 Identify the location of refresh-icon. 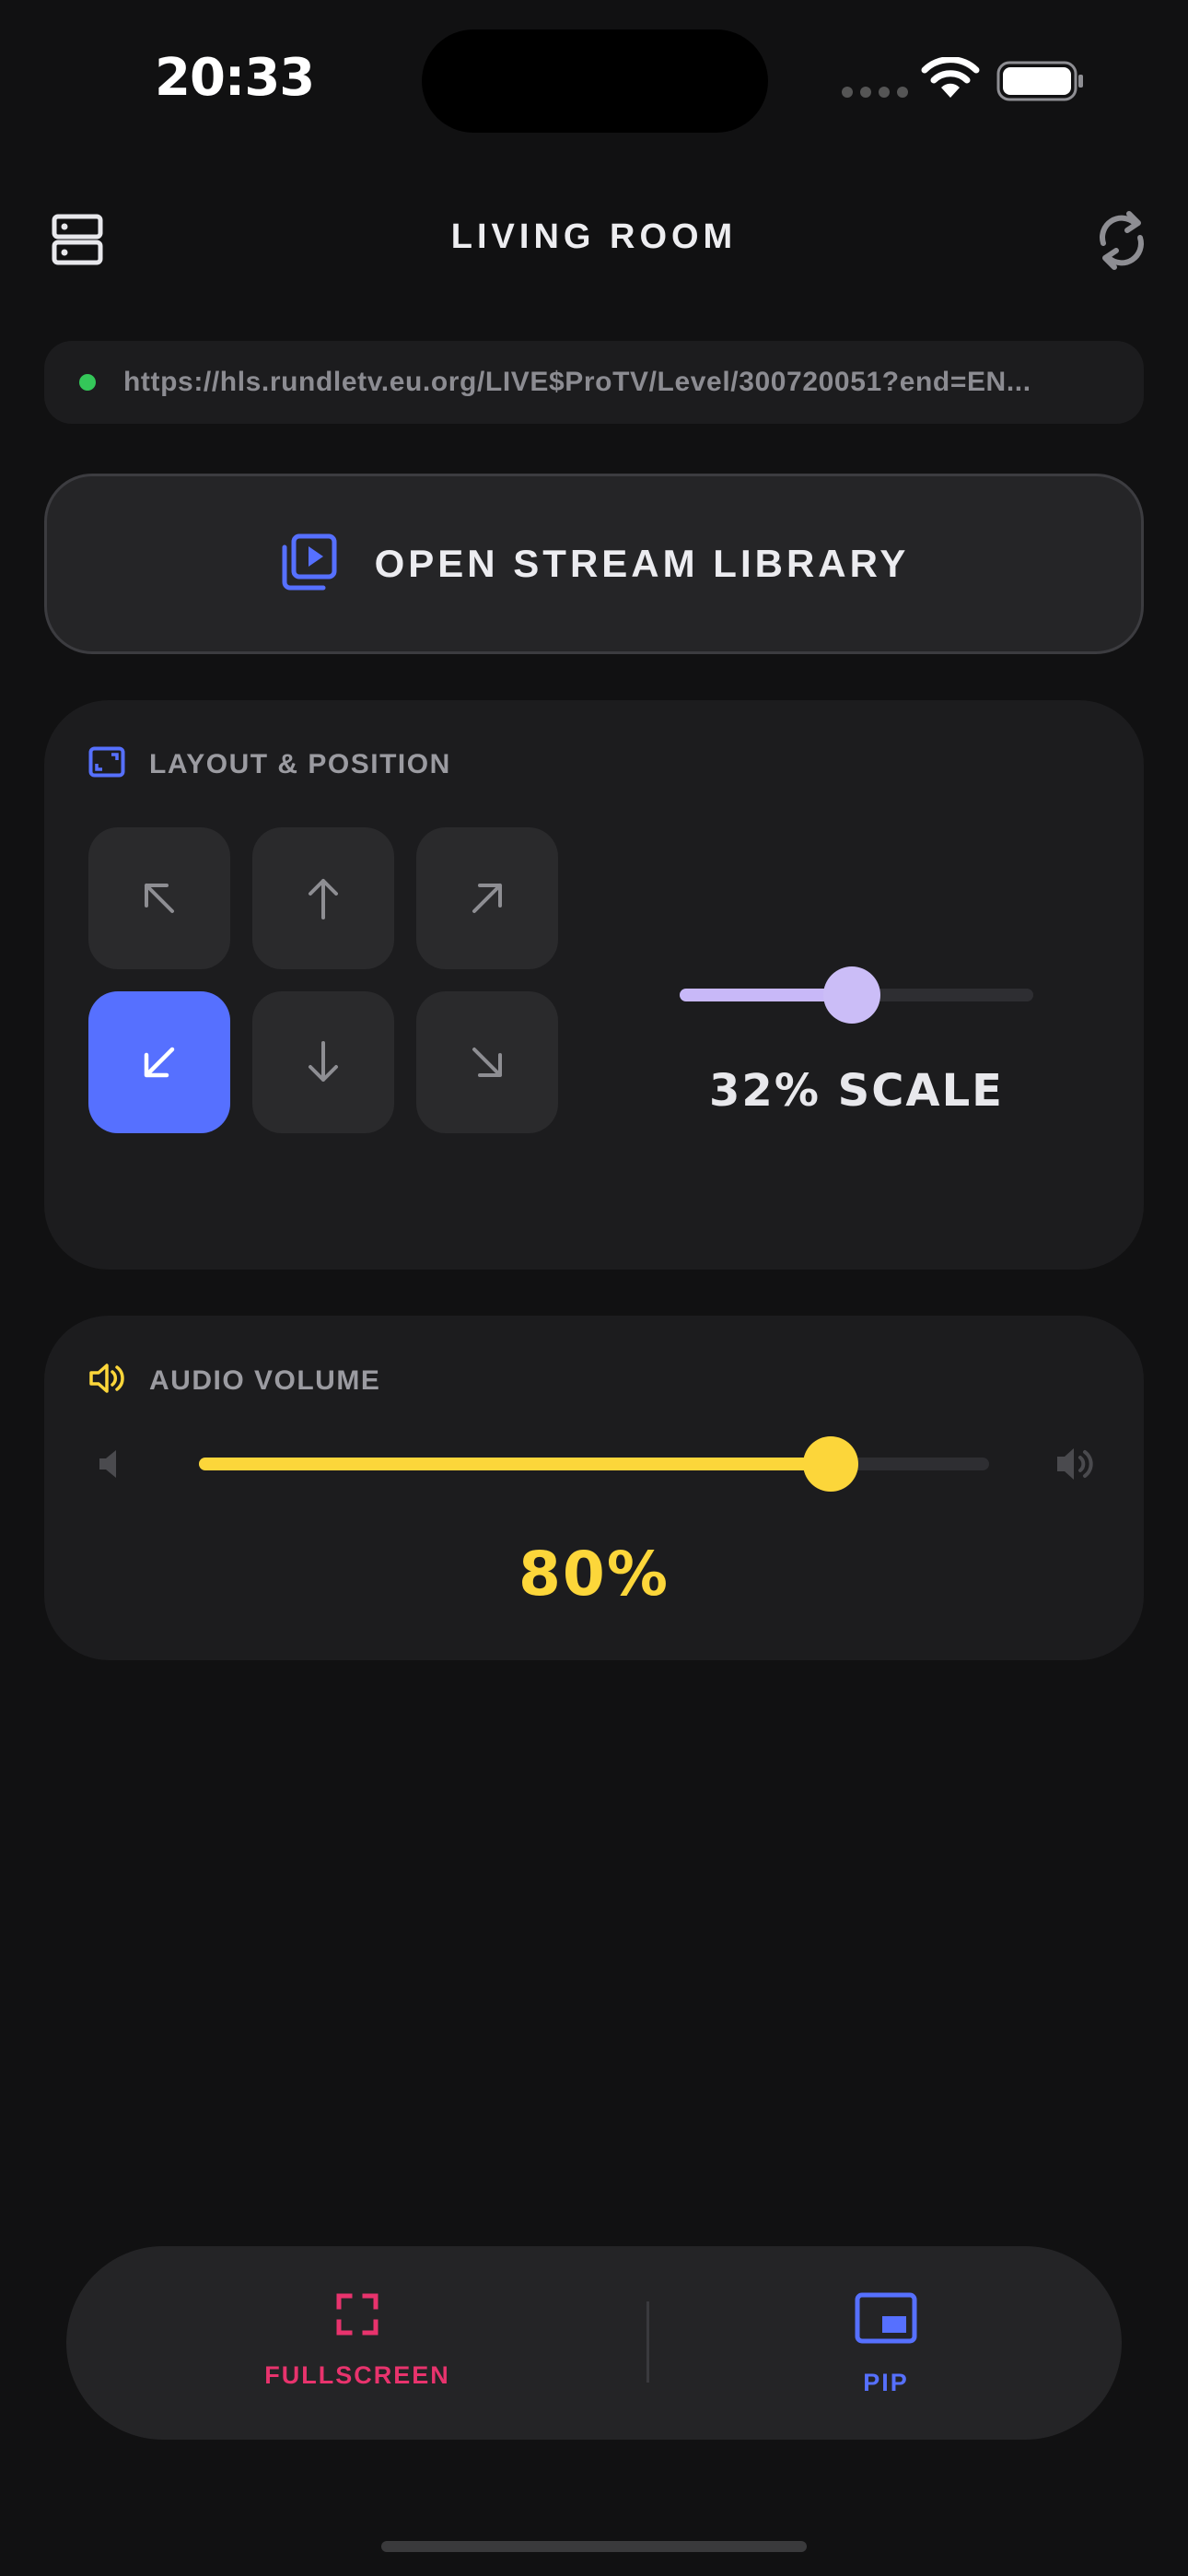
(1121, 243).